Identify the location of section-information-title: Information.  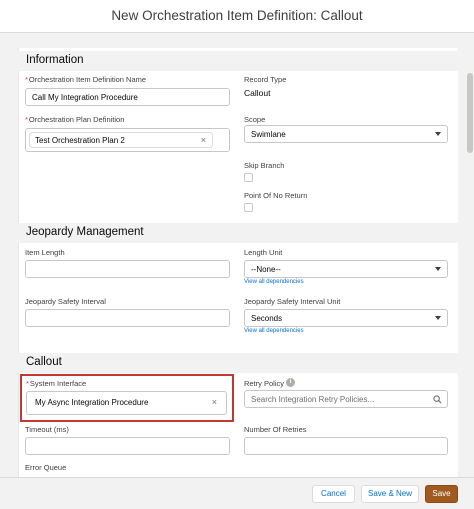
(55, 60).